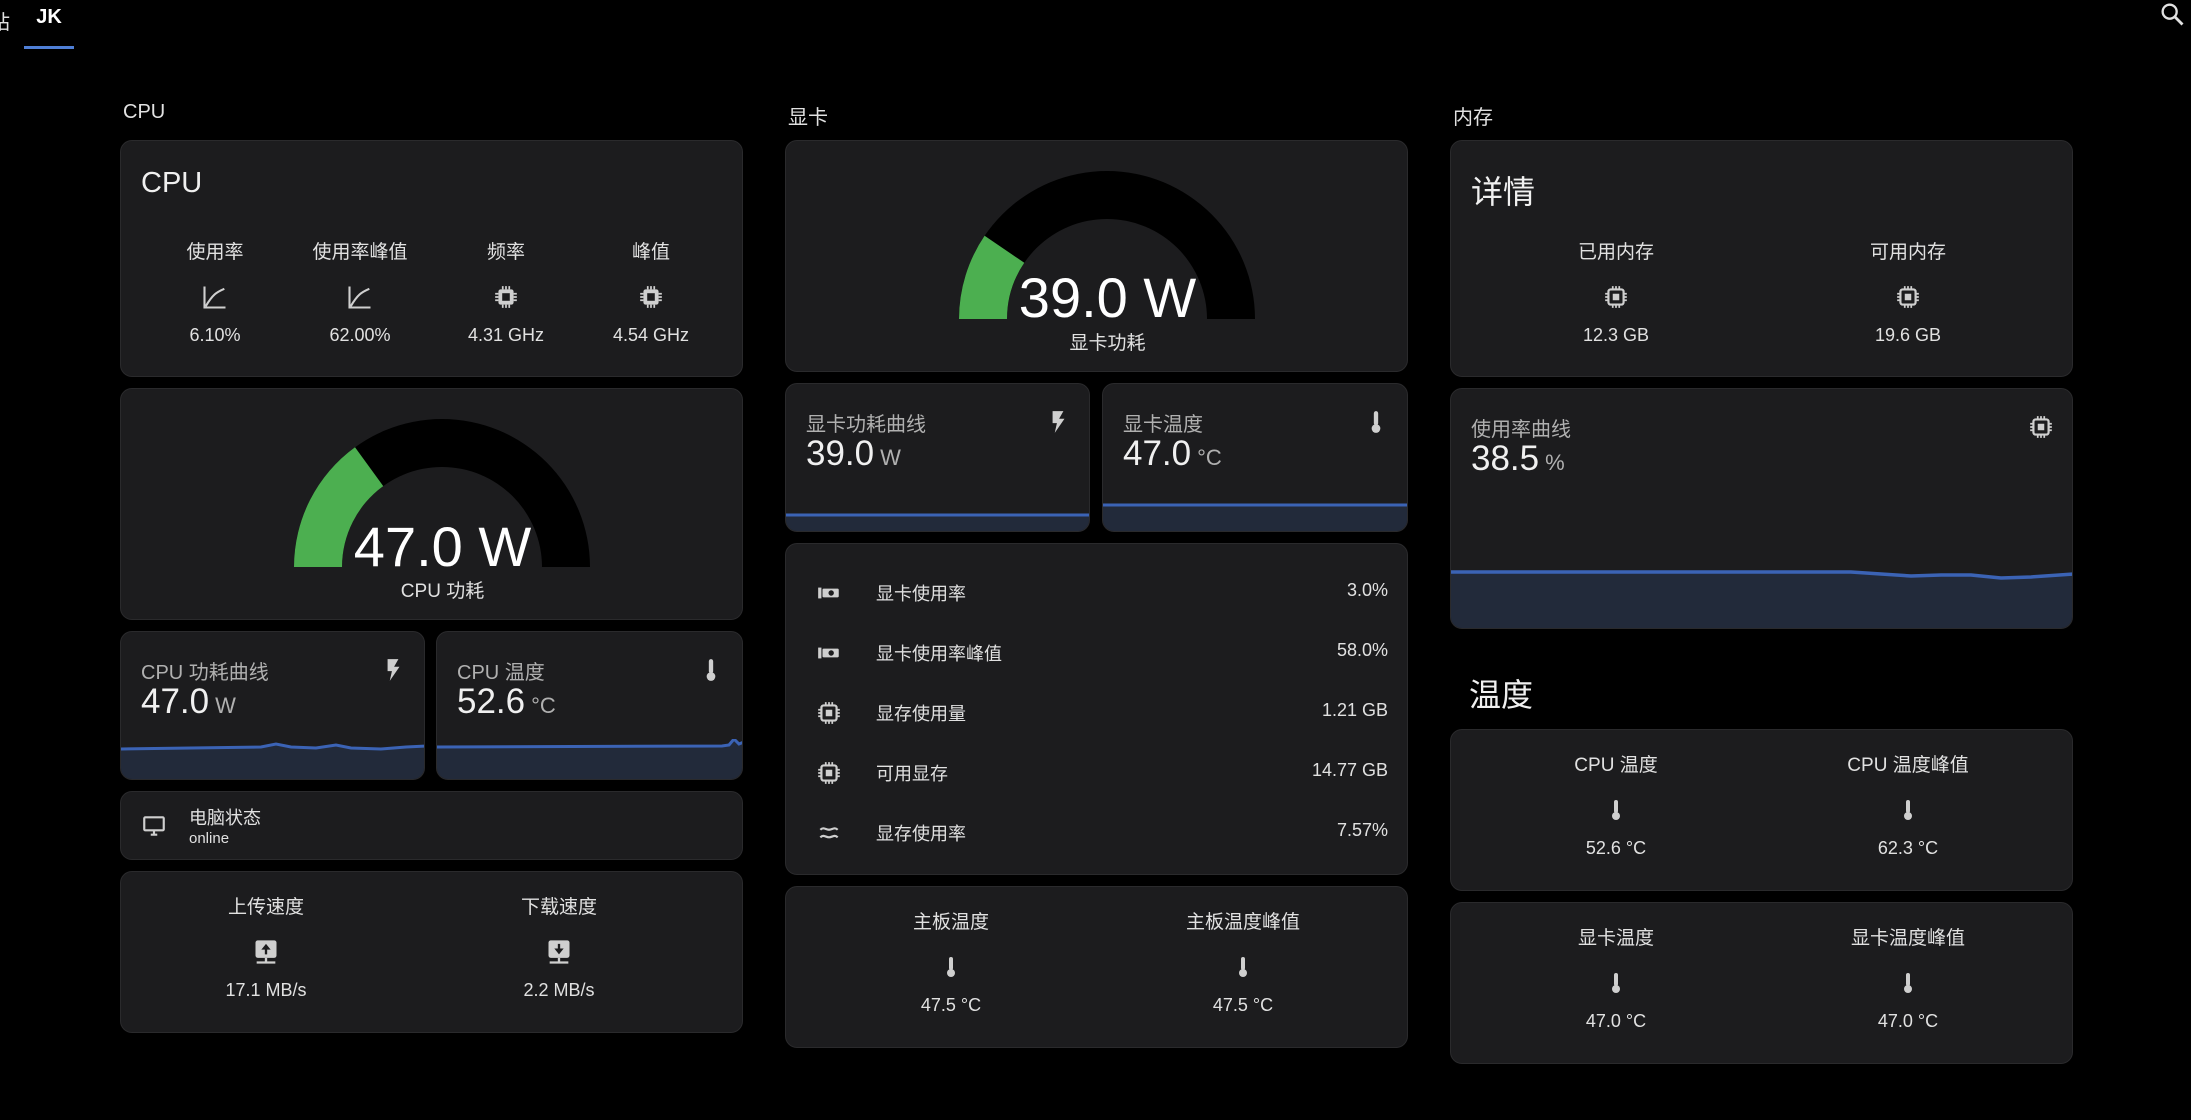 The height and width of the screenshot is (1120, 2191). What do you see at coordinates (1615, 938) in the screenshot?
I see `stat-label: 显卡温度` at bounding box center [1615, 938].